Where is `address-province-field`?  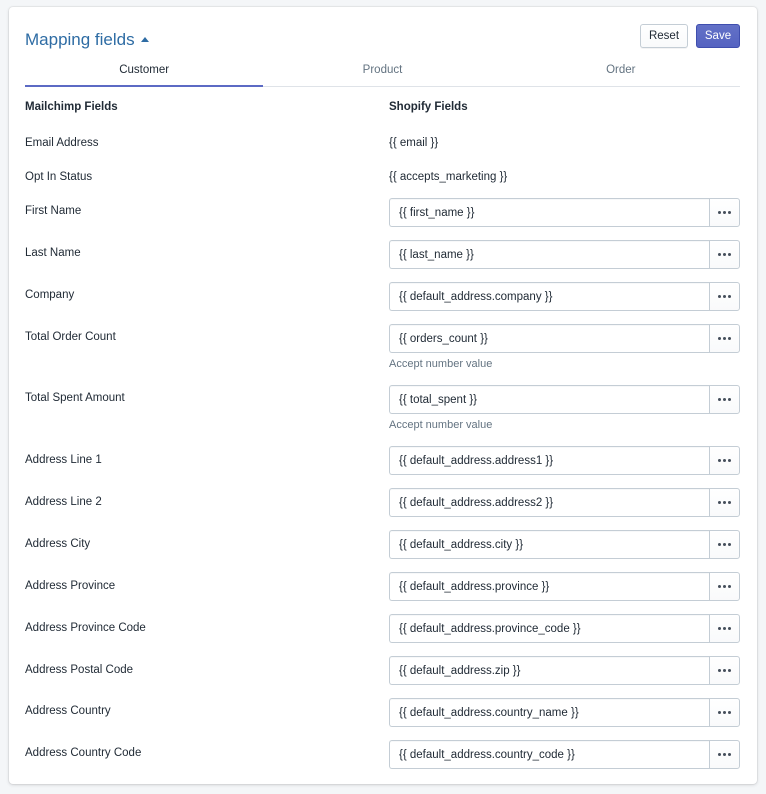 address-province-field is located at coordinates (564, 586).